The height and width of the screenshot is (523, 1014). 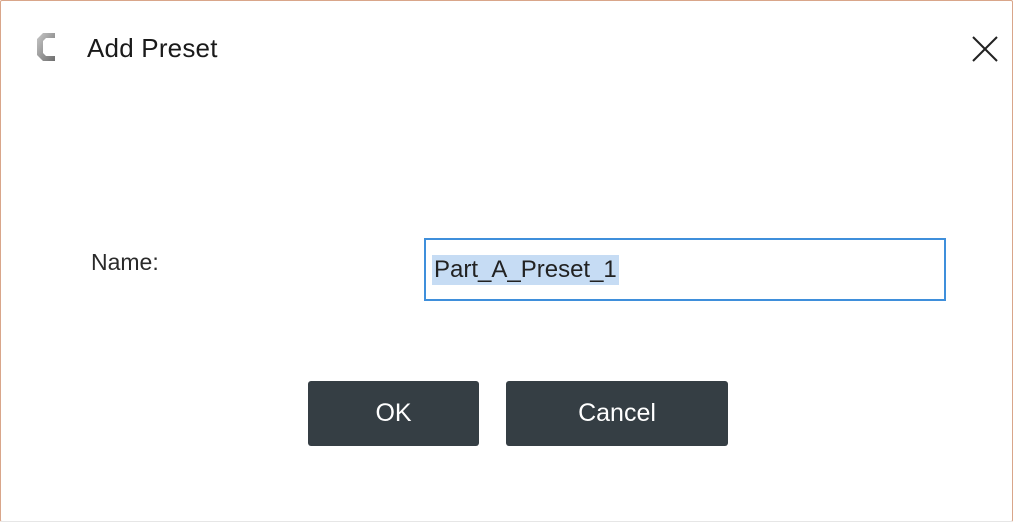 I want to click on name-input: Part_A_Preset_1, so click(x=685, y=269).